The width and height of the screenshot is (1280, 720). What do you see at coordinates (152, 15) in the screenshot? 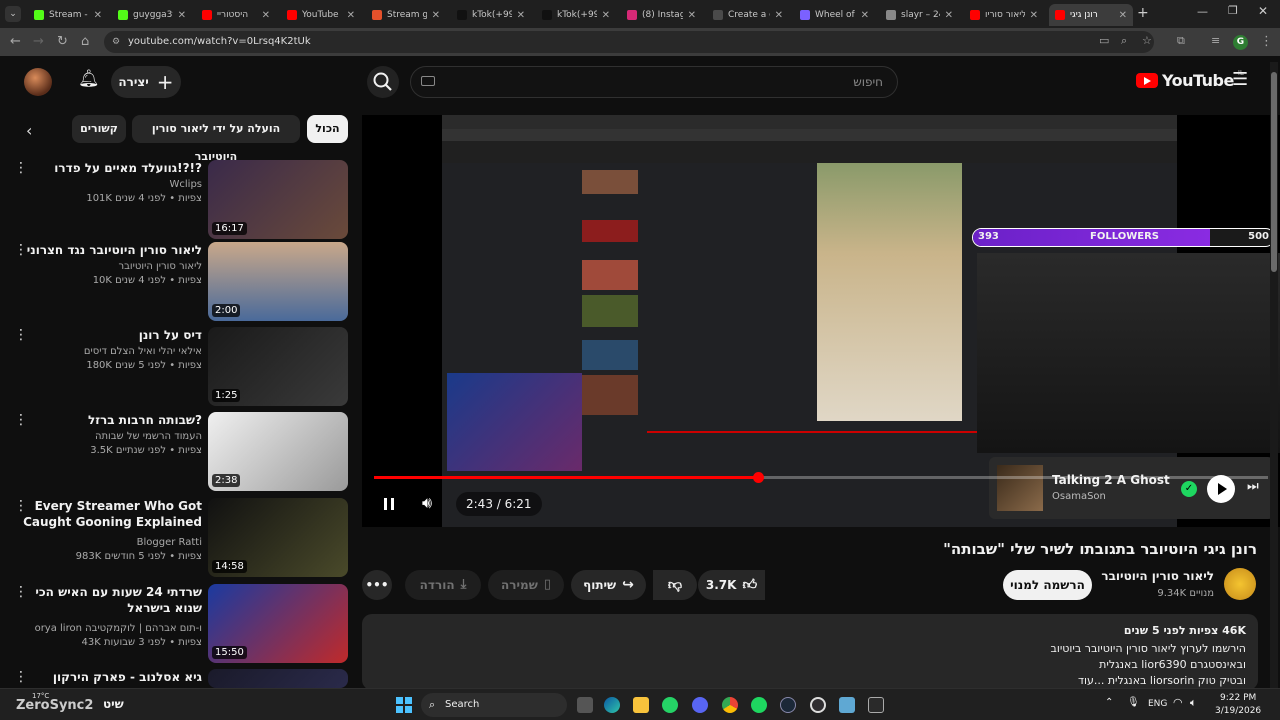
I see `browser-tab: guygga3y ✕` at bounding box center [152, 15].